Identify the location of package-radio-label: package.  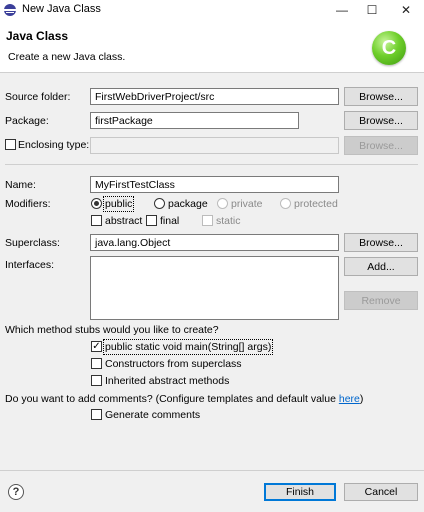
(188, 204).